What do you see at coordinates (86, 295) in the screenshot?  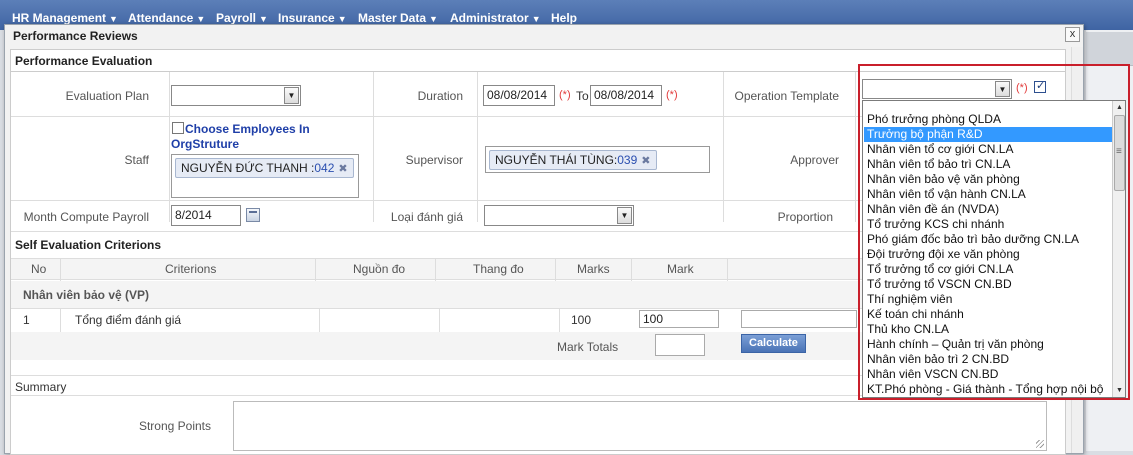 I see `criterions-group-label: Nhân viên bảo vệ (VP)` at bounding box center [86, 295].